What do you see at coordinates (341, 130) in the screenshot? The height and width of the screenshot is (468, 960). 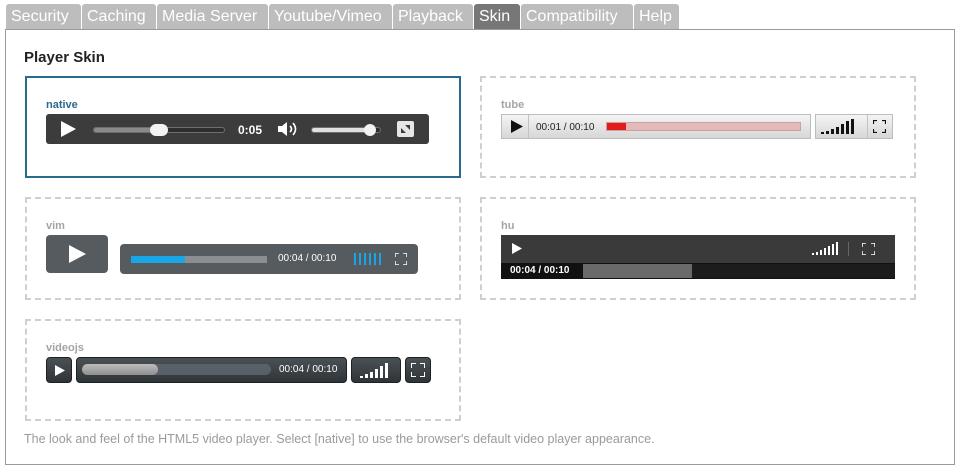 I see `native-volume-fill` at bounding box center [341, 130].